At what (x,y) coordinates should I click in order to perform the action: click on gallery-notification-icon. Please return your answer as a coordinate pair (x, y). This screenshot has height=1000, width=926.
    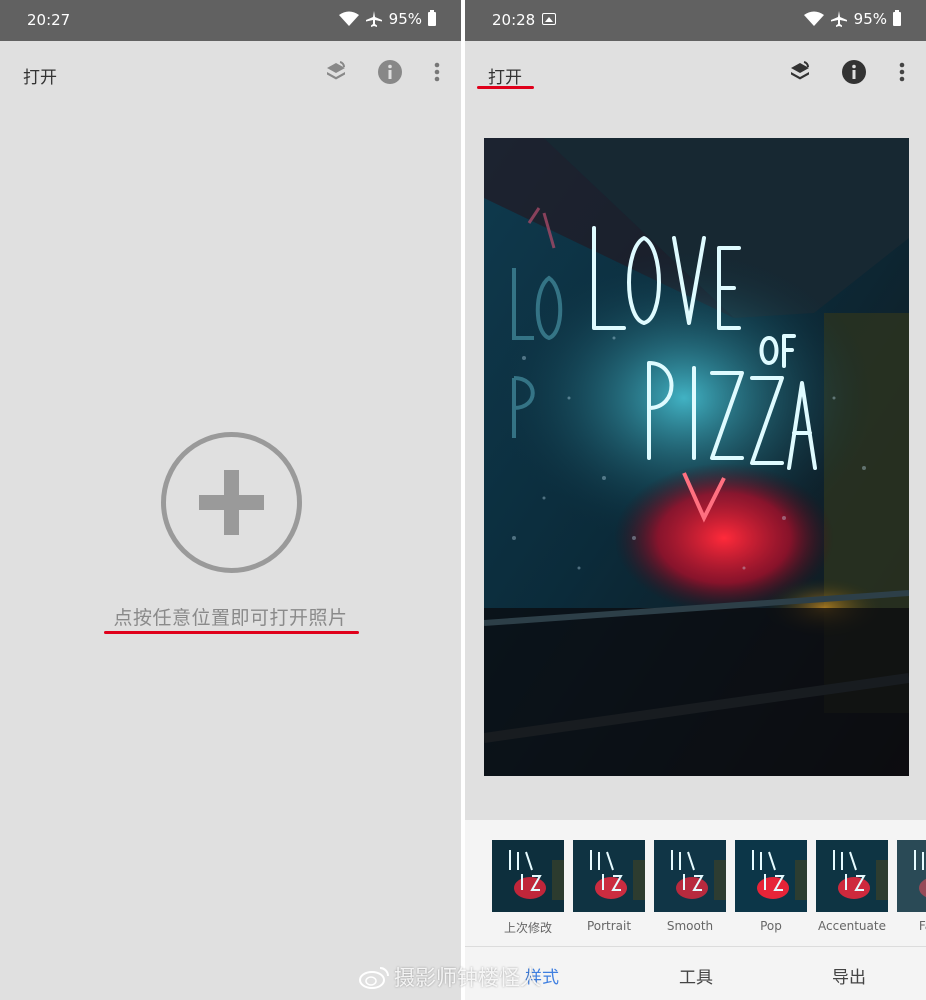
    Looking at the image, I should click on (549, 19).